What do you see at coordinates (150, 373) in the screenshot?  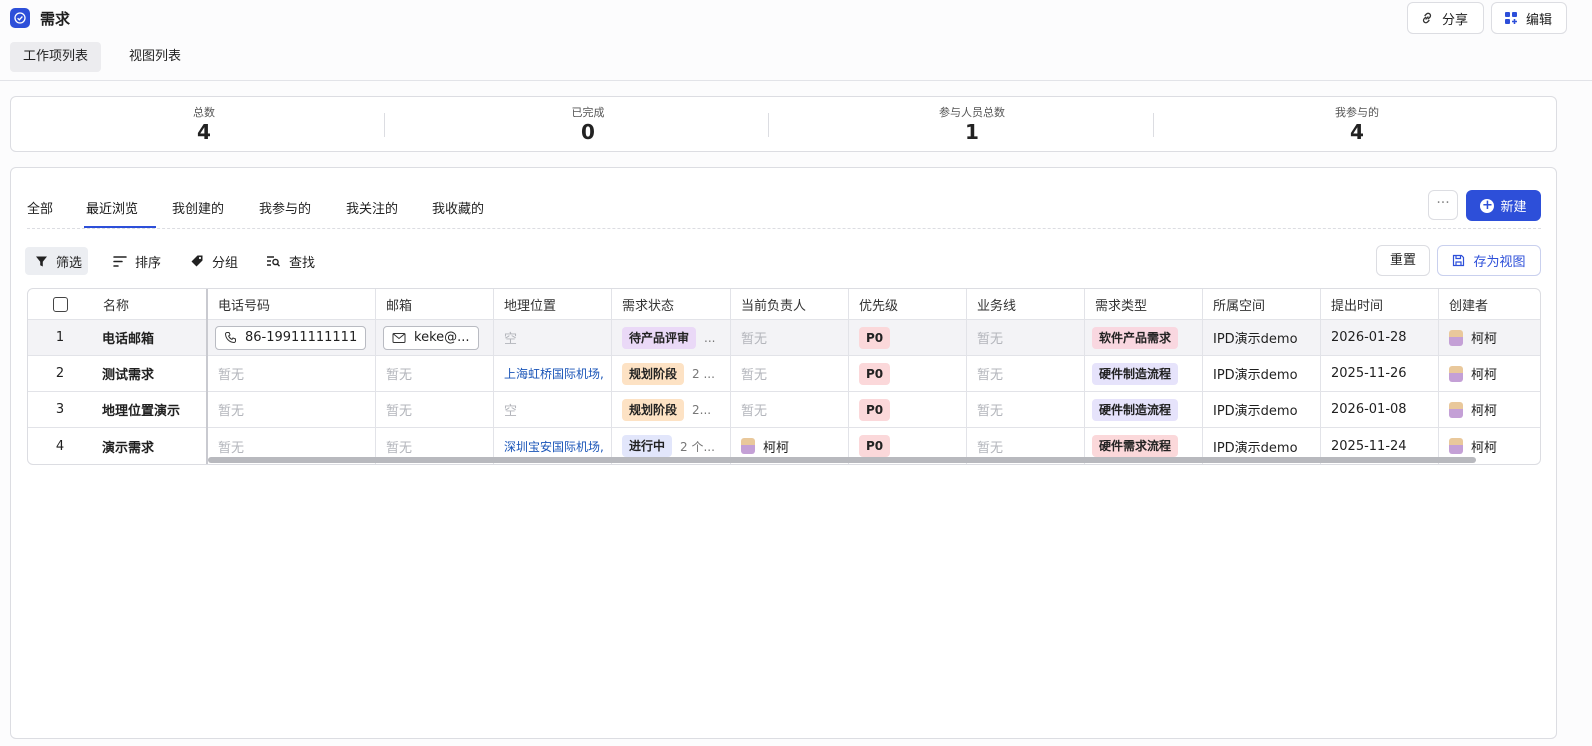 I see `item-name: 测试需求` at bounding box center [150, 373].